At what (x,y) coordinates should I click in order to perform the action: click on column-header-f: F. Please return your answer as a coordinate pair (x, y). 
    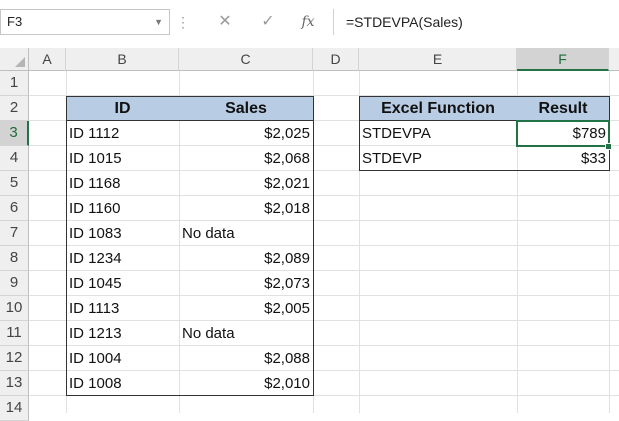
    Looking at the image, I should click on (563, 59).